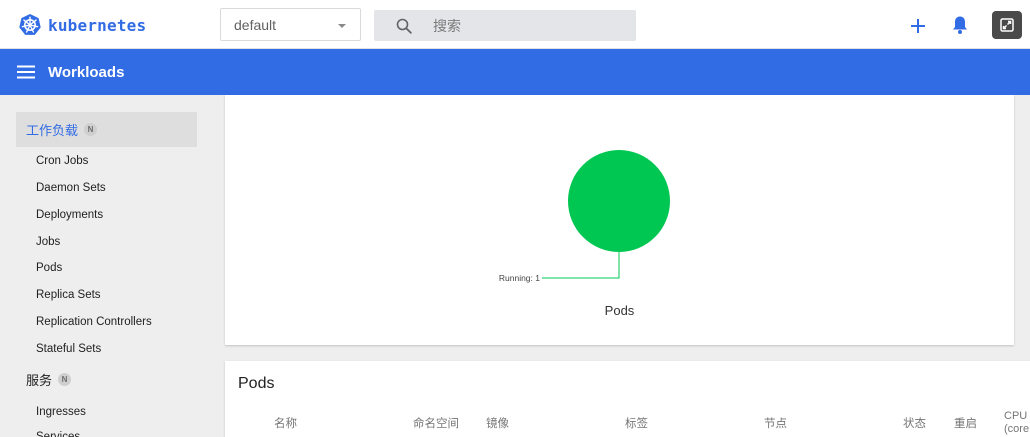 This screenshot has height=437, width=1030. I want to click on sidebar-item-cron-jobs: Cron Jobs, so click(62, 161).